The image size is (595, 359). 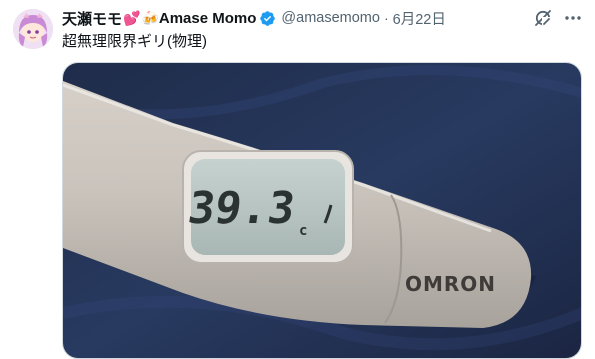 What do you see at coordinates (450, 284) in the screenshot?
I see `brand-logo: OMRON` at bounding box center [450, 284].